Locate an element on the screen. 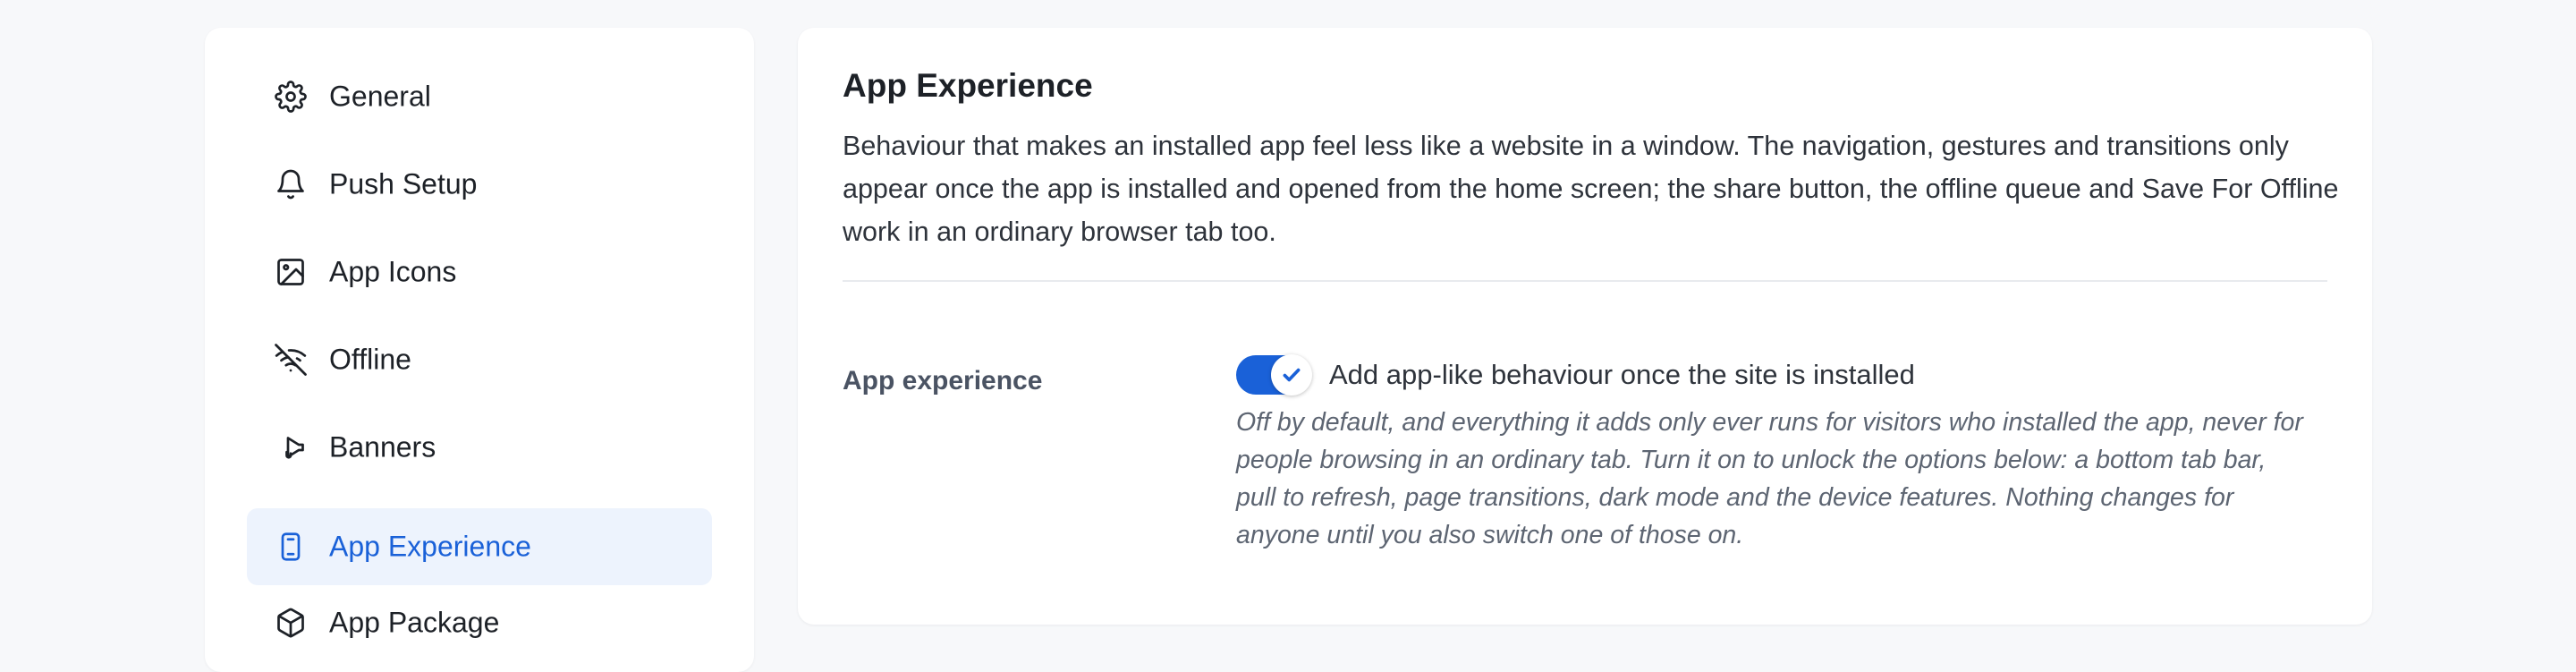 The width and height of the screenshot is (2576, 672). sidebar-item-app-experience: App Experience is located at coordinates (479, 546).